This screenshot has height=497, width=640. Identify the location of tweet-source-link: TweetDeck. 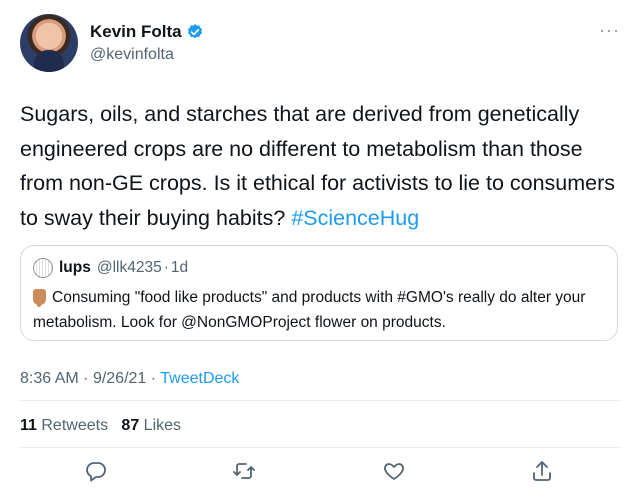
(199, 378).